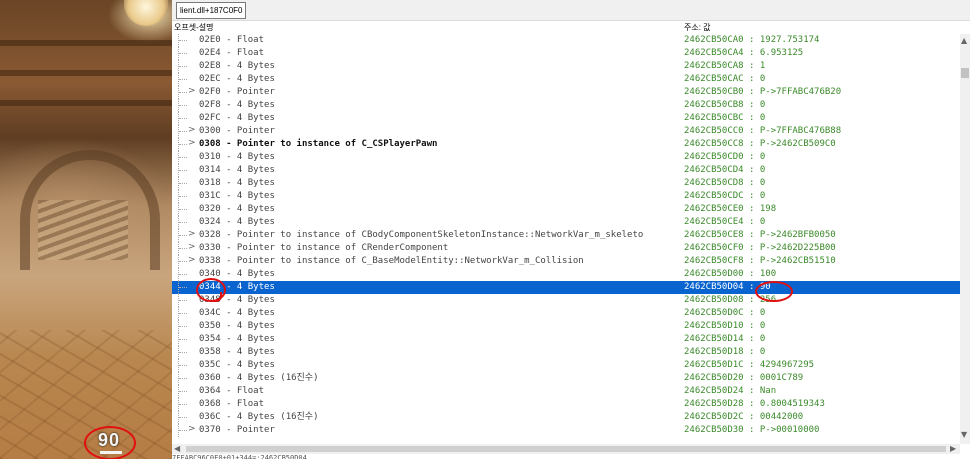  Describe the element at coordinates (566, 365) in the screenshot. I see `structure-row: 035C - 4 Bytes 2462CB50D1C : 4294967295` at that location.